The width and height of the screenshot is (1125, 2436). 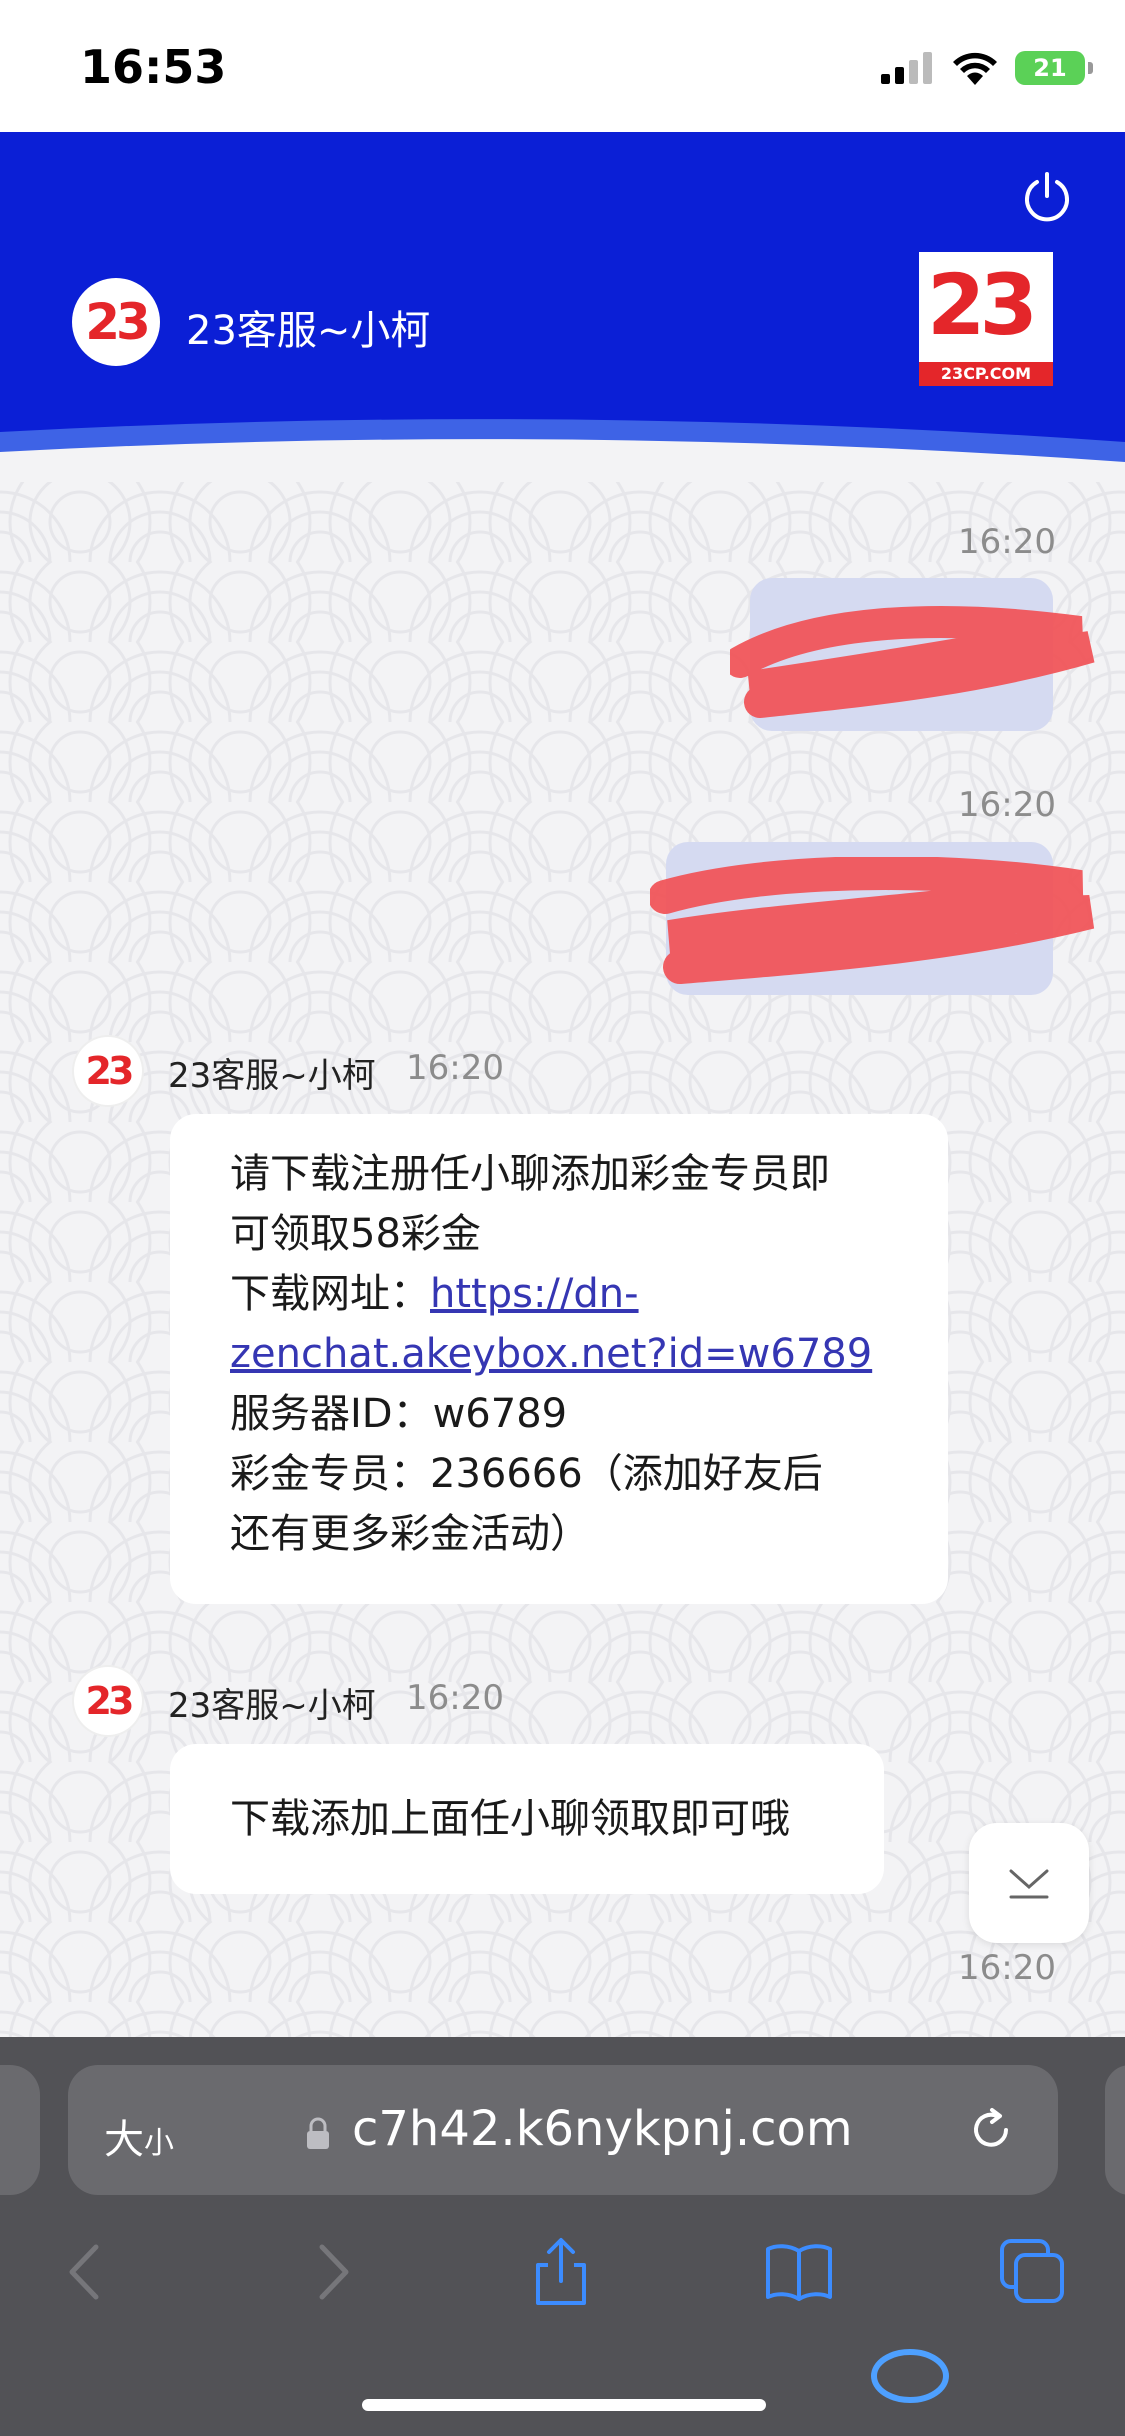 I want to click on chat-header: 23 23客服~小柯 23 23CP.COM, so click(x=562, y=307).